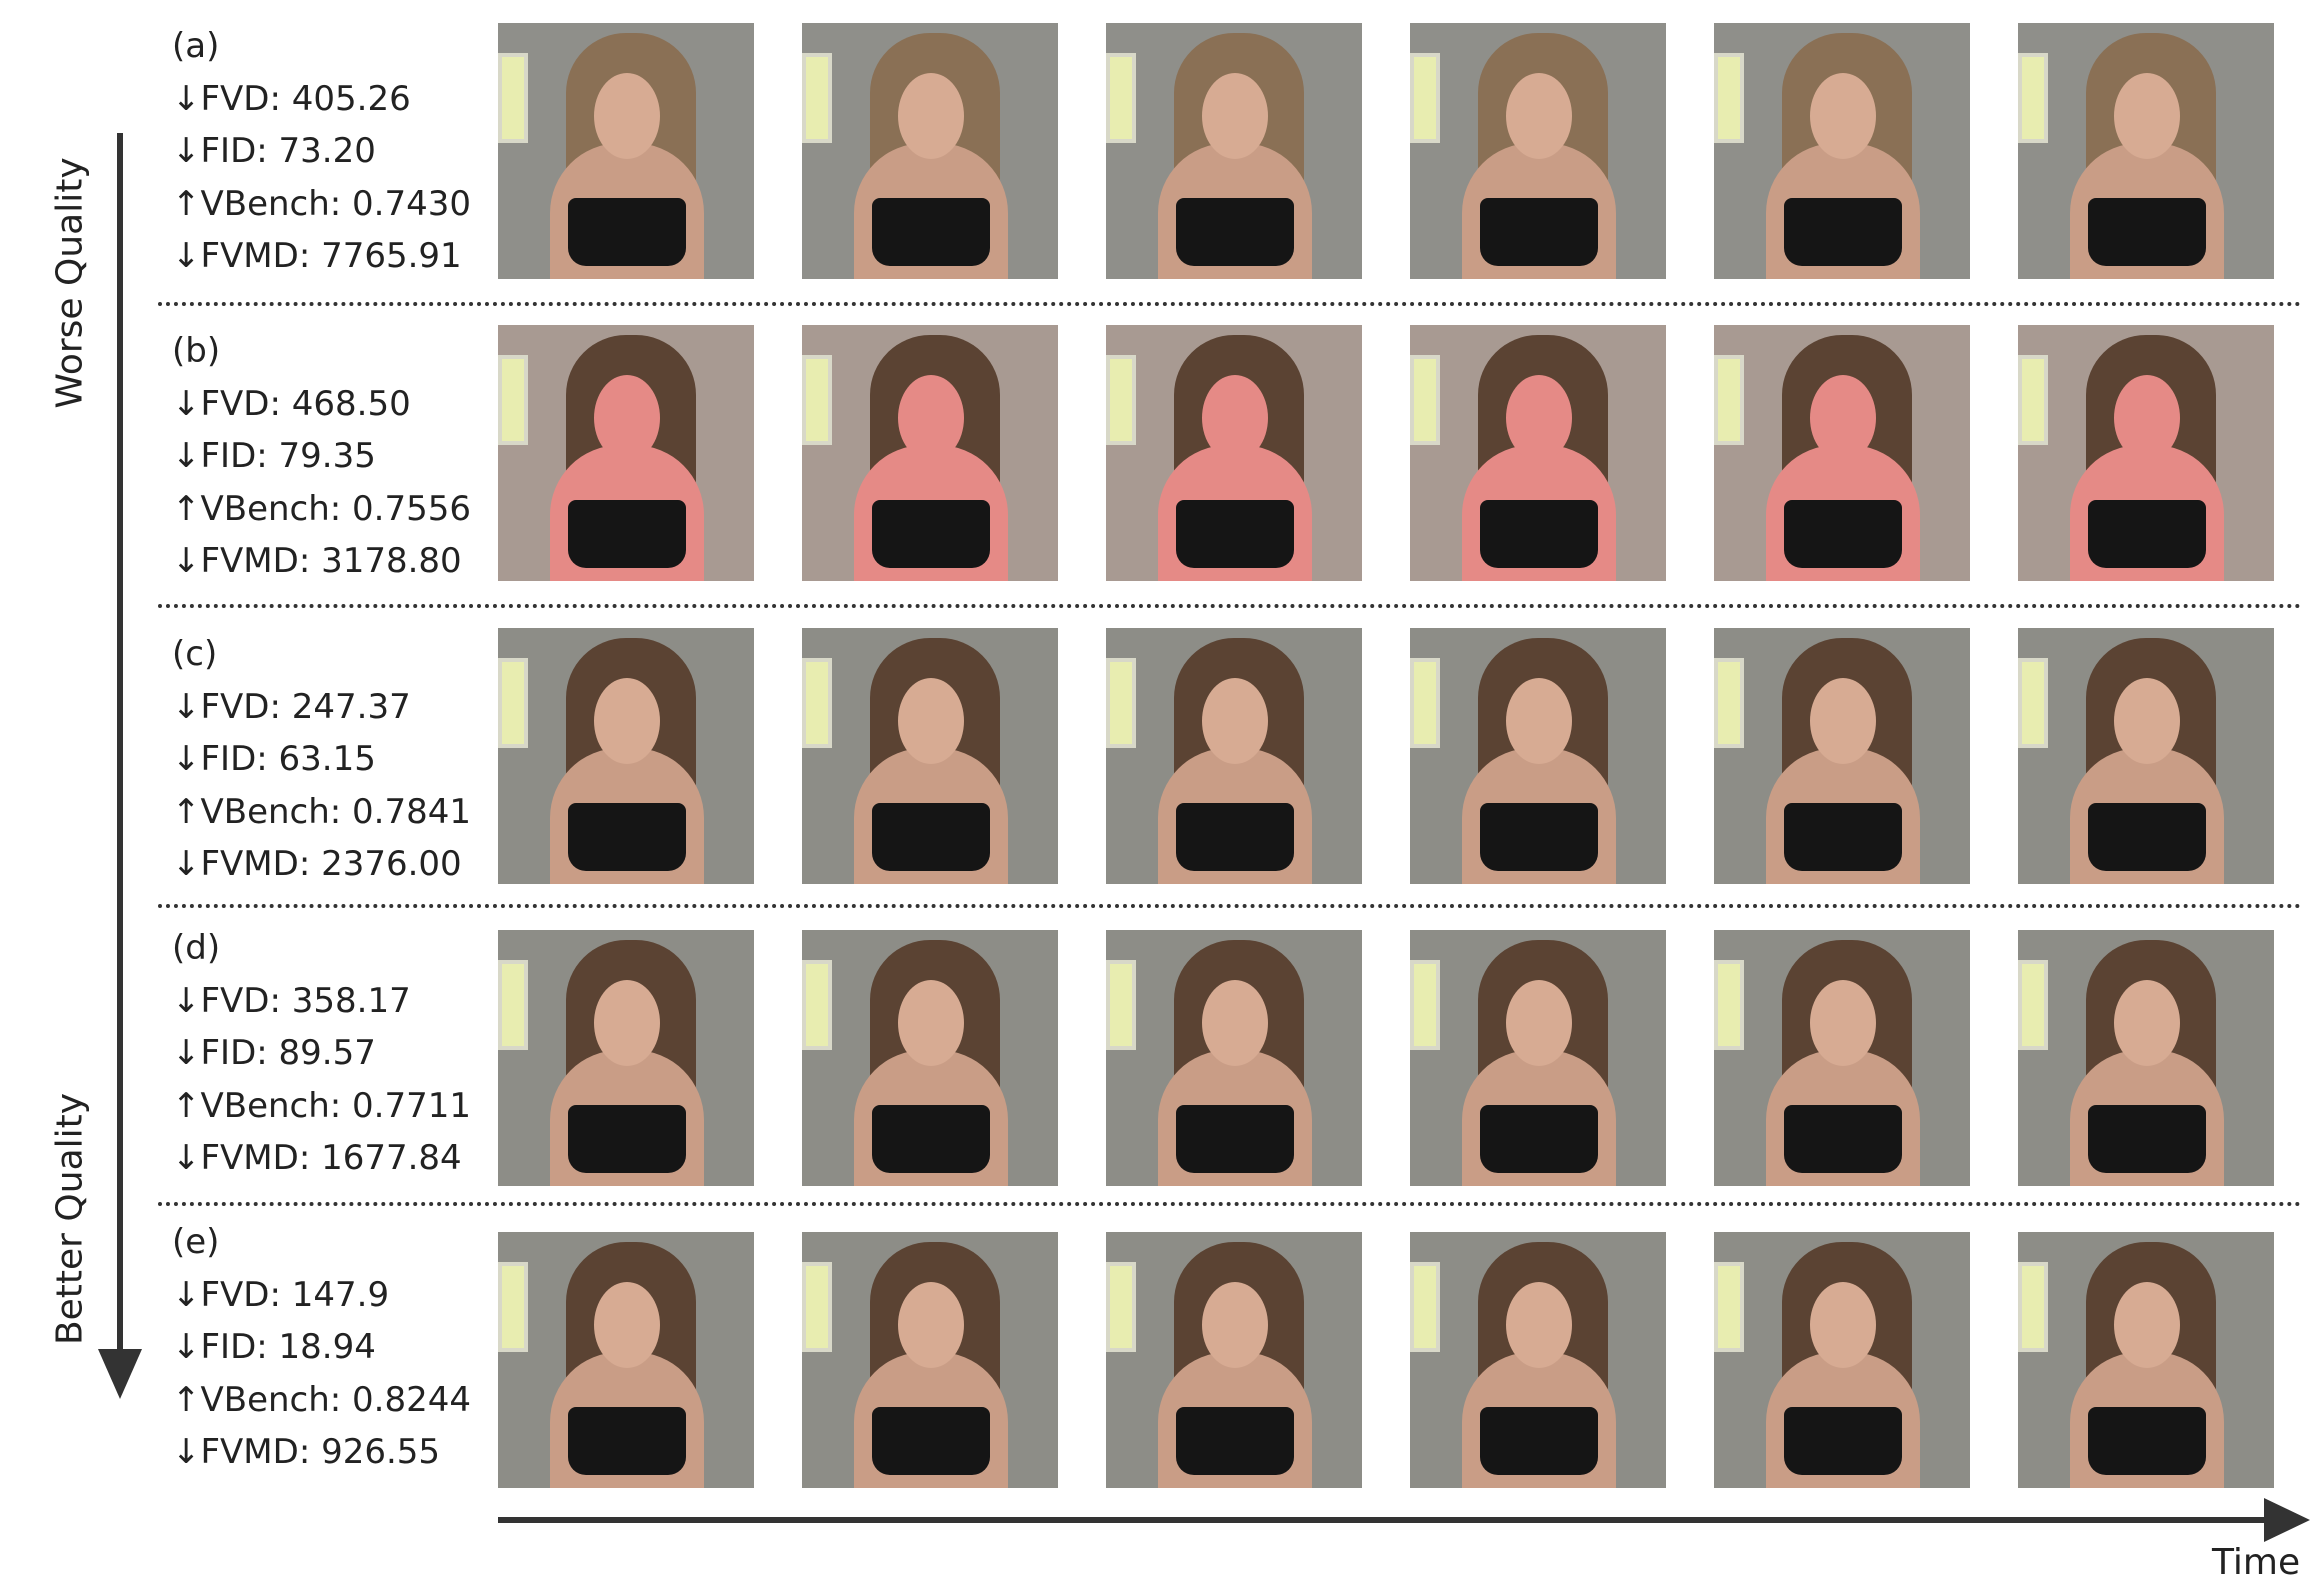  I want to click on row-id-label: (c), so click(195, 654).